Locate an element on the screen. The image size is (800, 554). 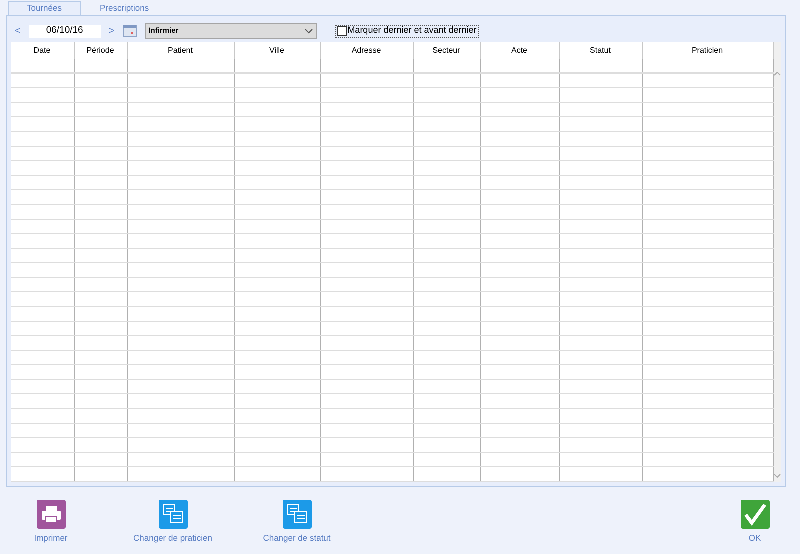
calendar-button: Changer de statut is located at coordinates (297, 522).